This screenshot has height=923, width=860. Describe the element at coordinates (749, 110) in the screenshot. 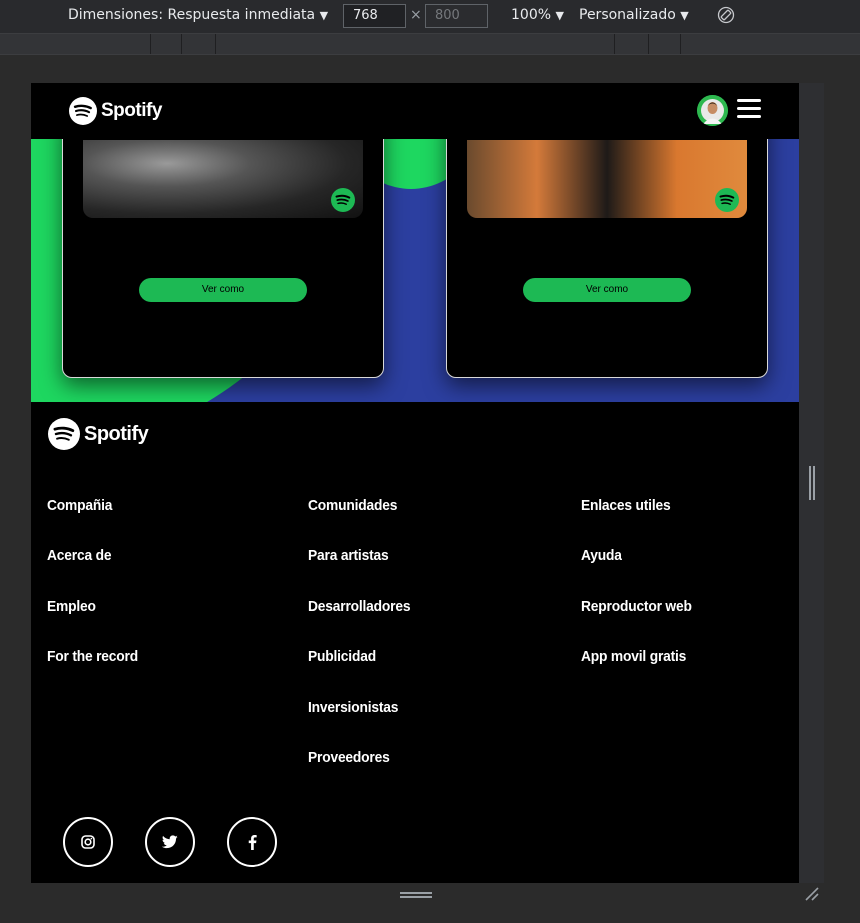

I see `hamburger-menu-icon` at that location.